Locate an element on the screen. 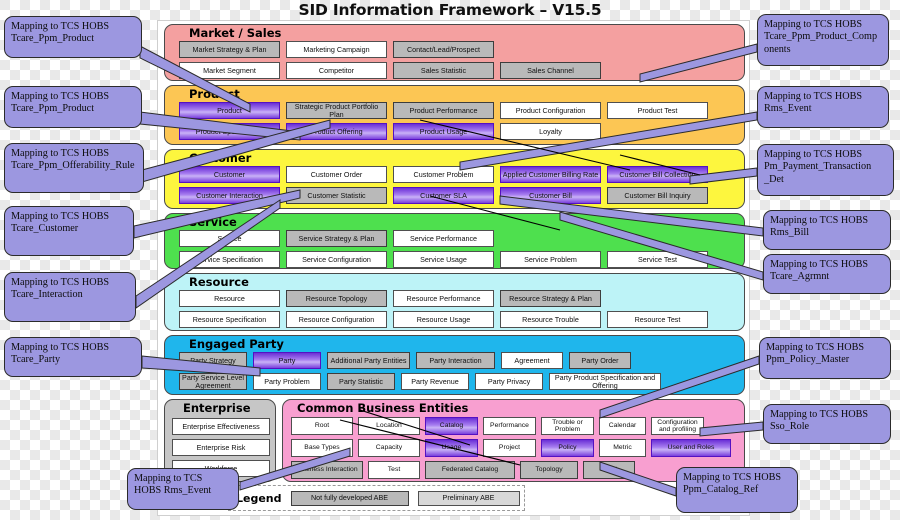 The height and width of the screenshot is (520, 900). callout-tcare-agrmnt: Mapping to TCS HOBS Tcare_Agrmnt is located at coordinates (827, 274).